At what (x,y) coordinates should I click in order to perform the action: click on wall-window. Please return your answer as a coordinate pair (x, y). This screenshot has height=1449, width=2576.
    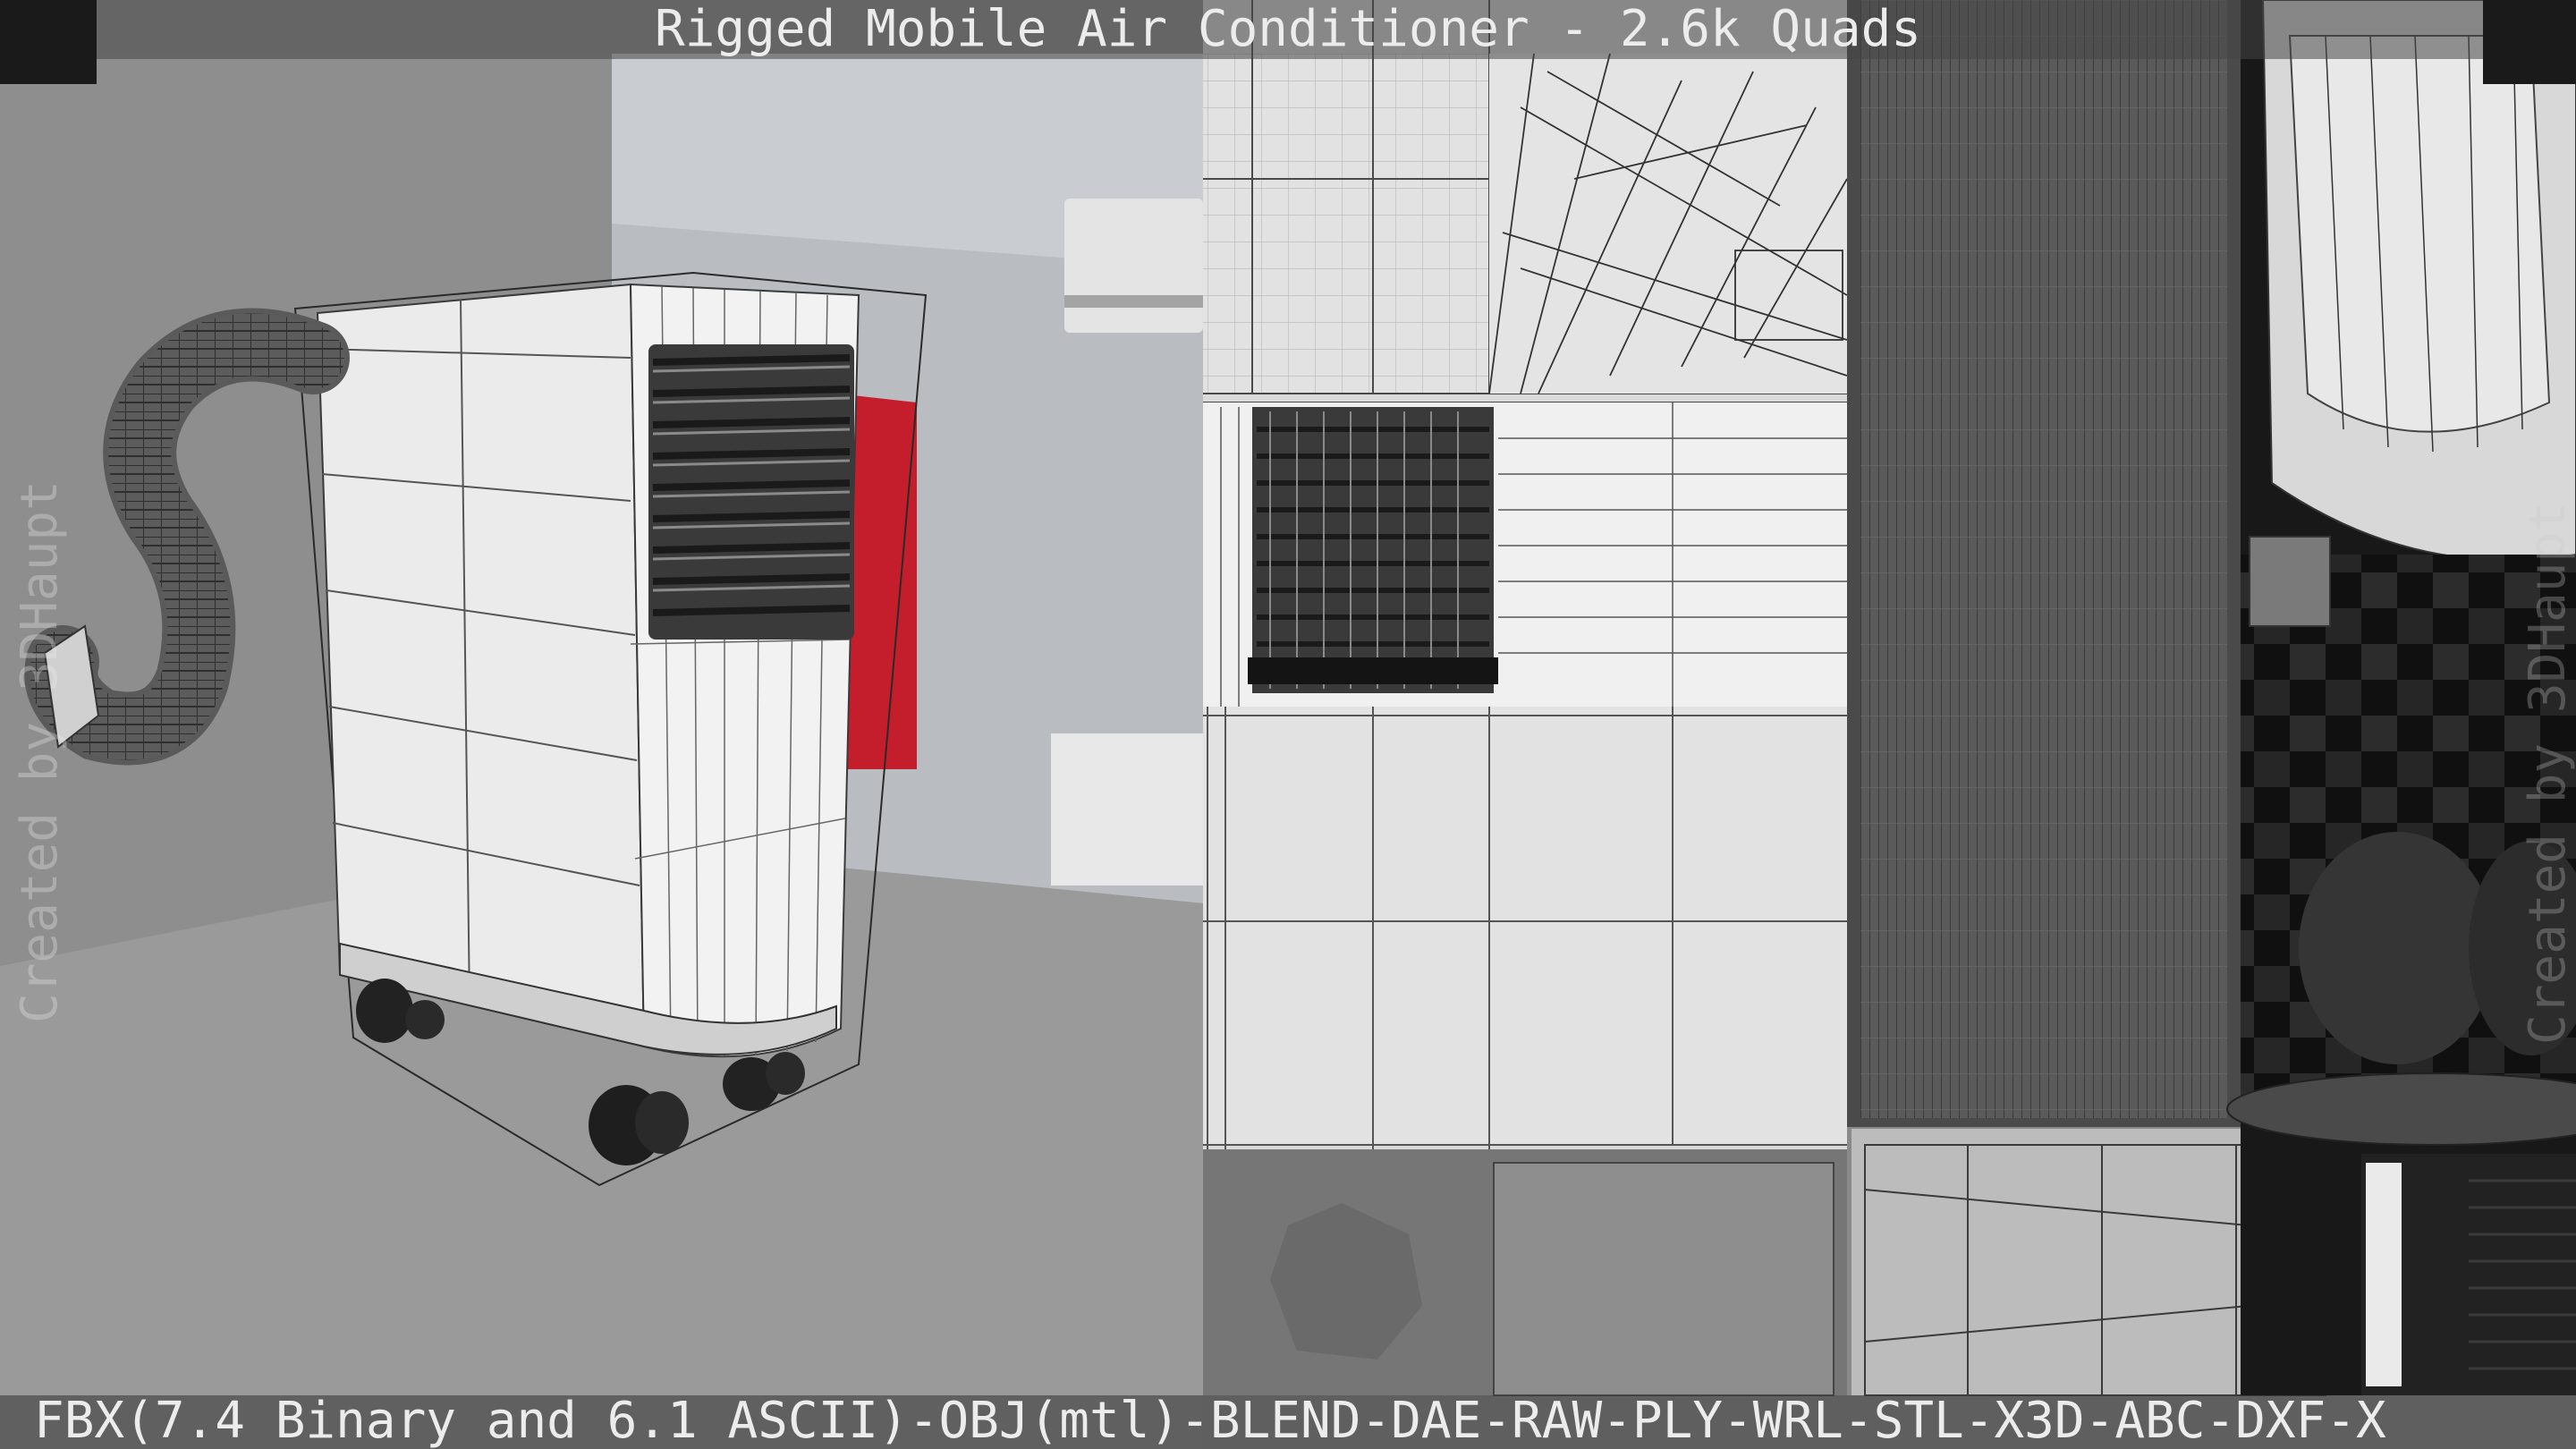
    Looking at the image, I should click on (1127, 809).